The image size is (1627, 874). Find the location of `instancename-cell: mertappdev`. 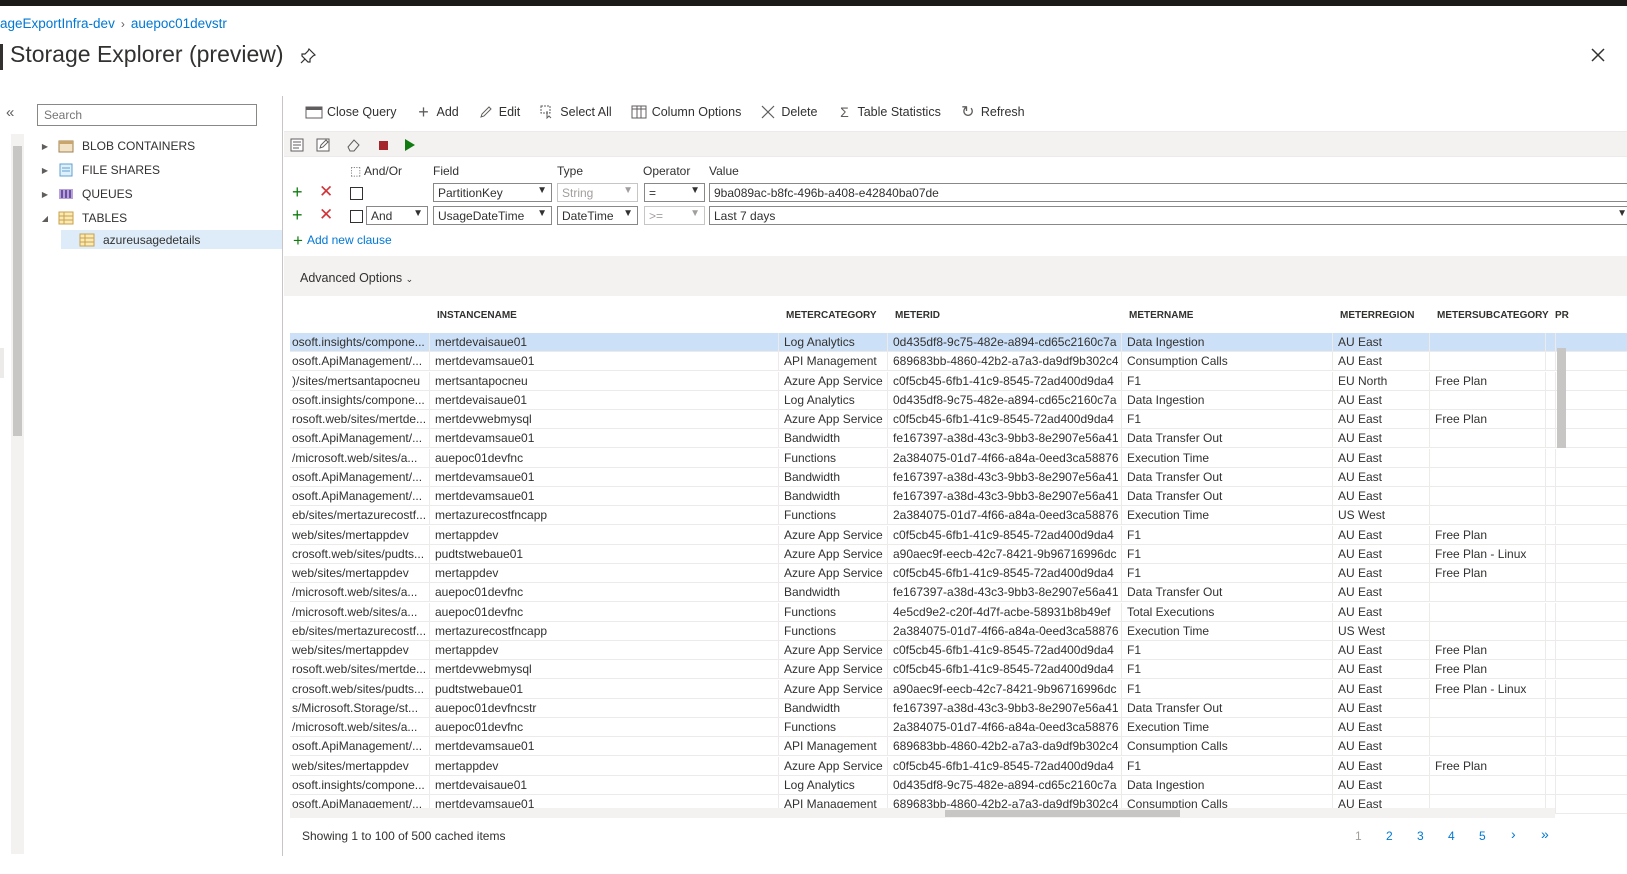

instancename-cell: mertappdev is located at coordinates (467, 765).